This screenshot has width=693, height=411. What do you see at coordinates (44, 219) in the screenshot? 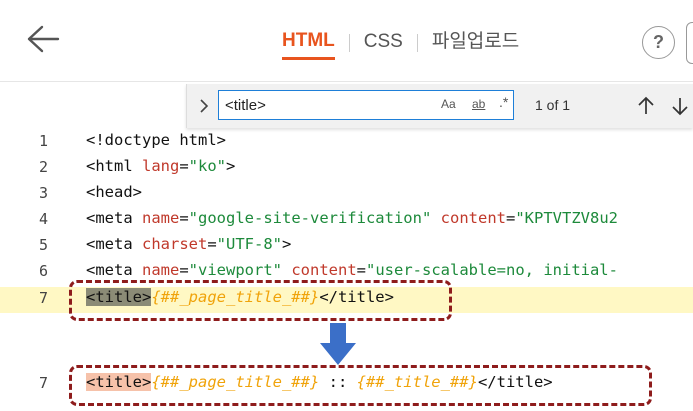
I see `line-number: 4` at bounding box center [44, 219].